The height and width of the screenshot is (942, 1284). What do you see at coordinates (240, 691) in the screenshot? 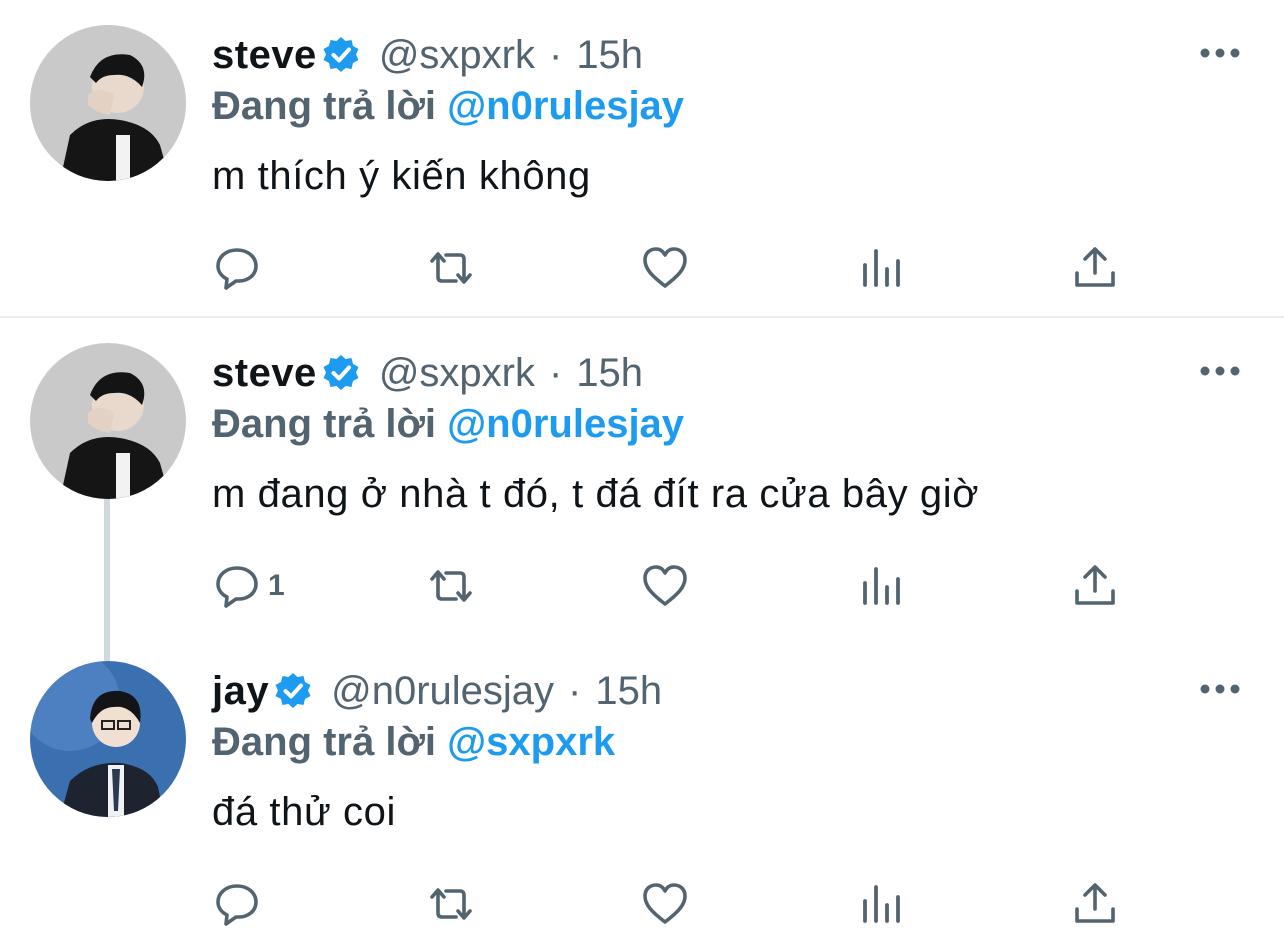
I see `display-name: jay` at bounding box center [240, 691].